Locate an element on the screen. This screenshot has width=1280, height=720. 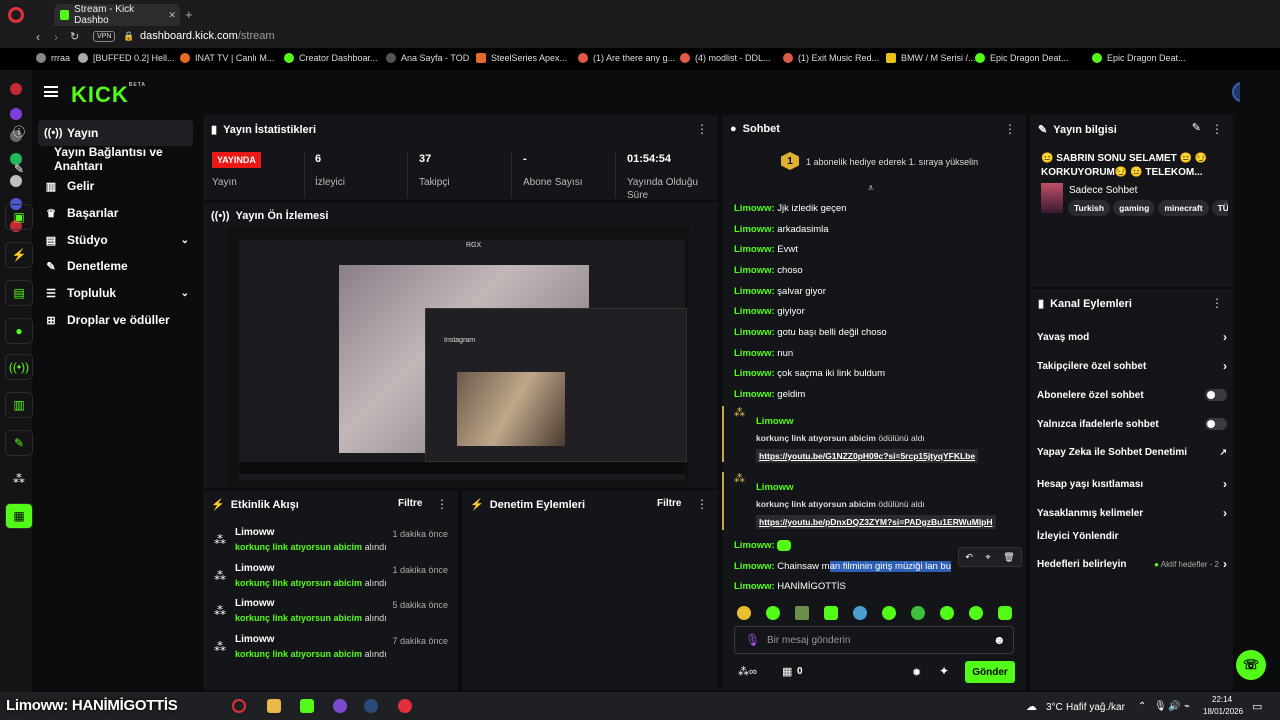
bookmark: rrraa is located at coordinates (53, 58).